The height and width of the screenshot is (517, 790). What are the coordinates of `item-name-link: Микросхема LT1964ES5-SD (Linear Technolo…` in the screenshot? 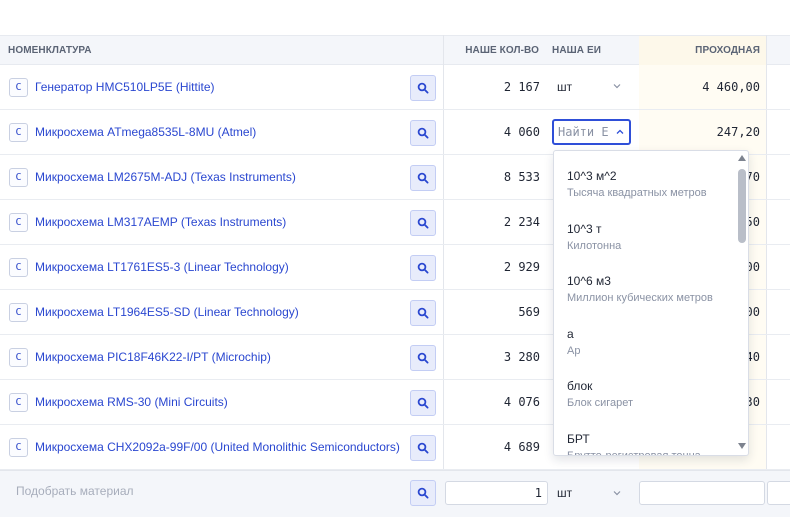 It's located at (220, 312).